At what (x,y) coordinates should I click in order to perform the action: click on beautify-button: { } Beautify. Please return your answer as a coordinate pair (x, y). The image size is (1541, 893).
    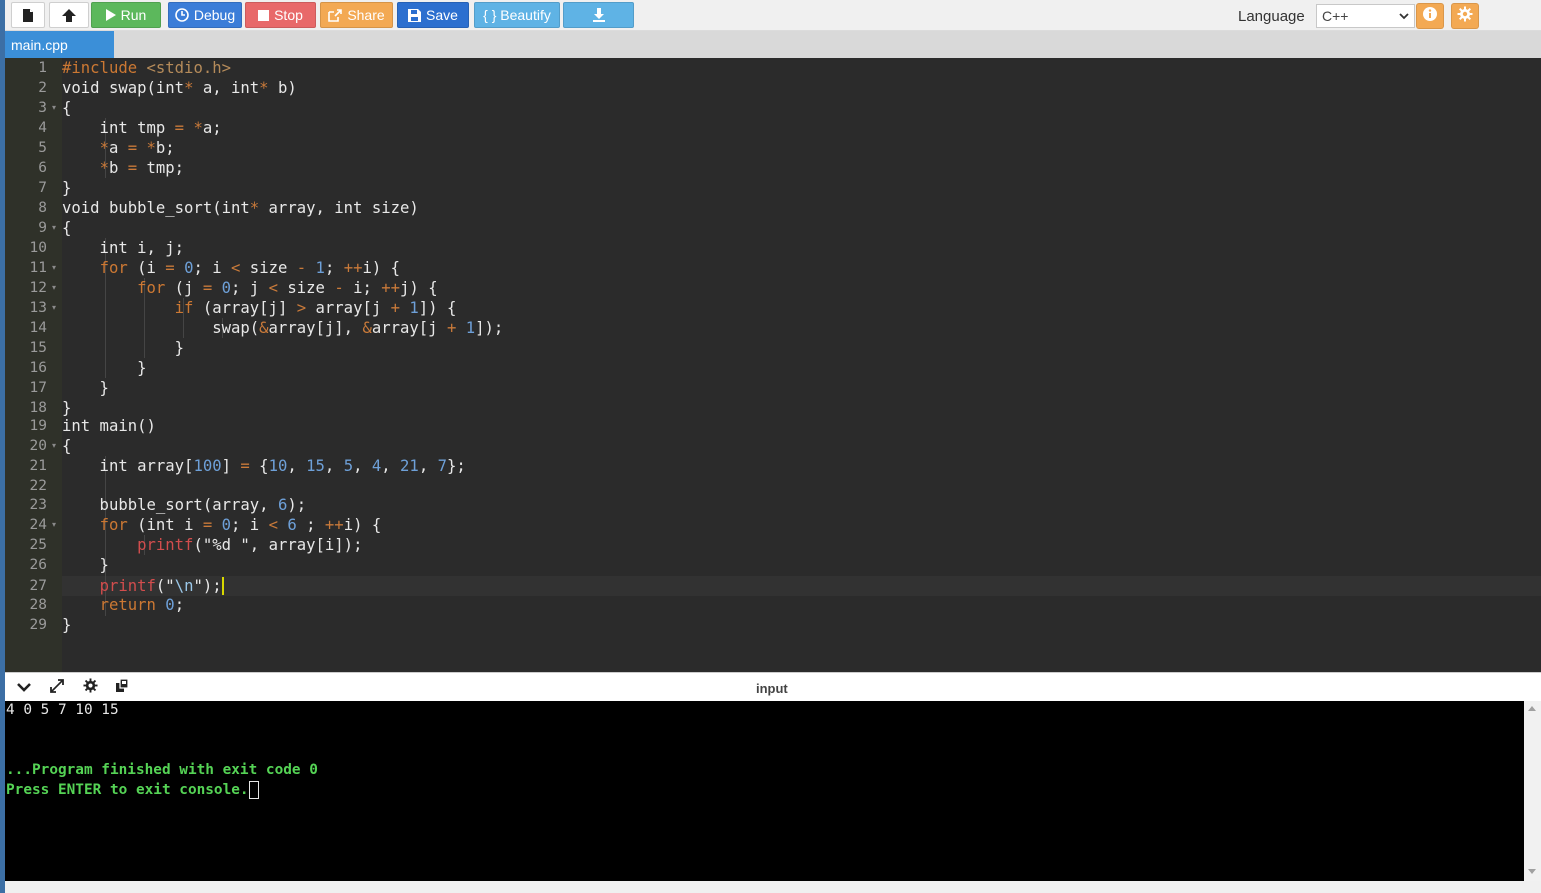
    Looking at the image, I should click on (517, 15).